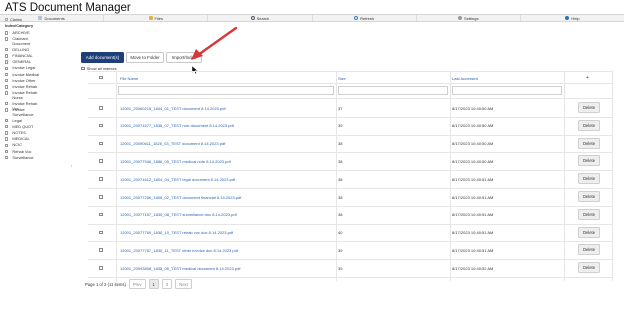 This screenshot has width=624, height=315. Describe the element at coordinates (507, 90) in the screenshot. I see `last-accessed-filter-input` at that location.